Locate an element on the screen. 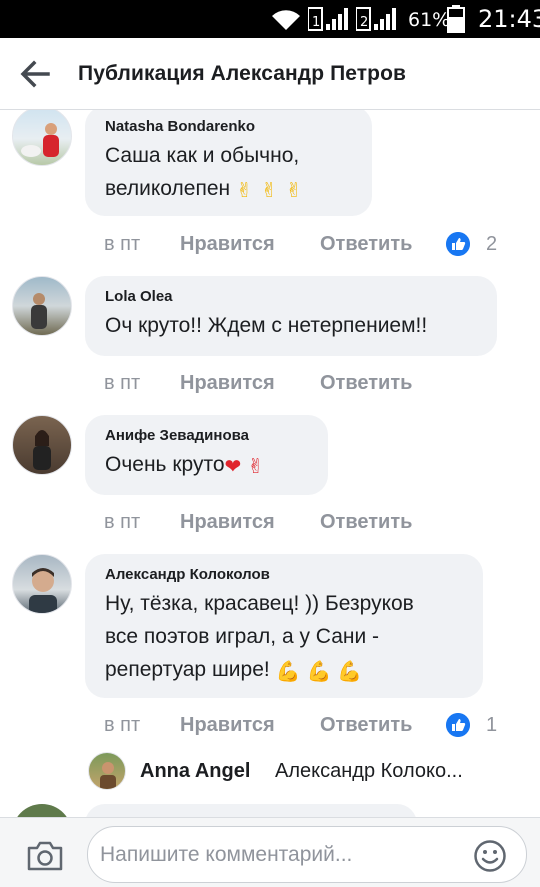  comment-text-line: Оч круто!! Ждем с нетерпением!! is located at coordinates (266, 325).